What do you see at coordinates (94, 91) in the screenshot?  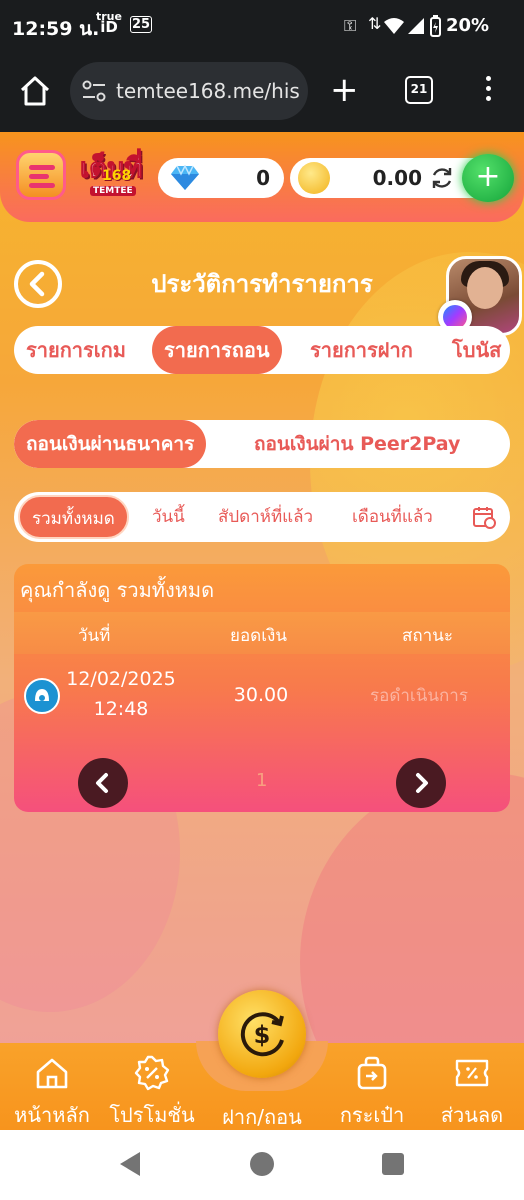 I see `site-settings-icon` at bounding box center [94, 91].